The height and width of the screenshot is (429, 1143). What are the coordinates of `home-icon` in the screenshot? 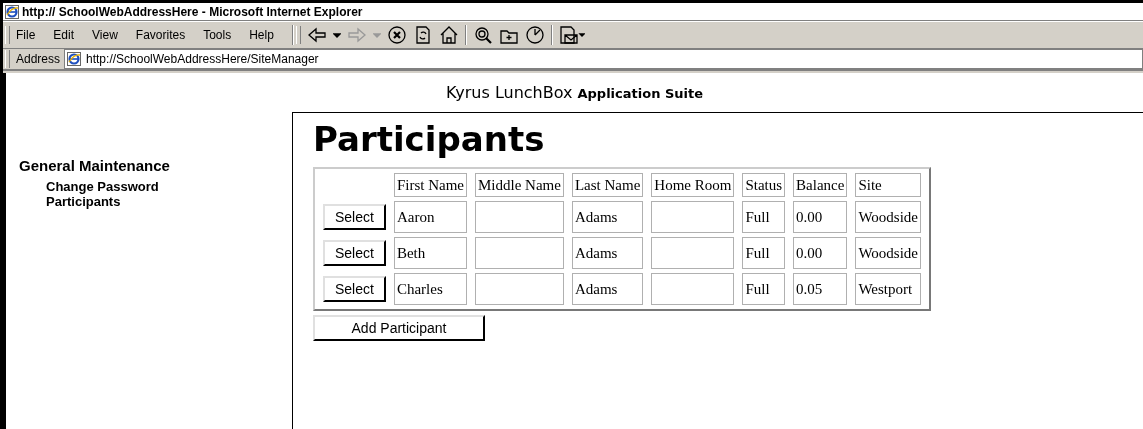 It's located at (448, 35).